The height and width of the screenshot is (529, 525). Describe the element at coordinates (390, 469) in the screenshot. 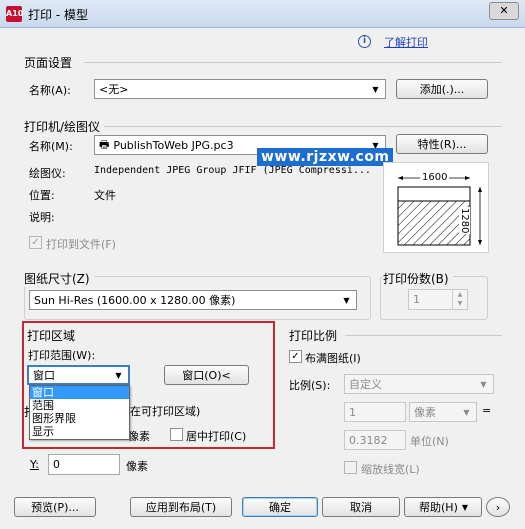

I see `scale-lineweights-label: 缩放线宽(L)` at that location.